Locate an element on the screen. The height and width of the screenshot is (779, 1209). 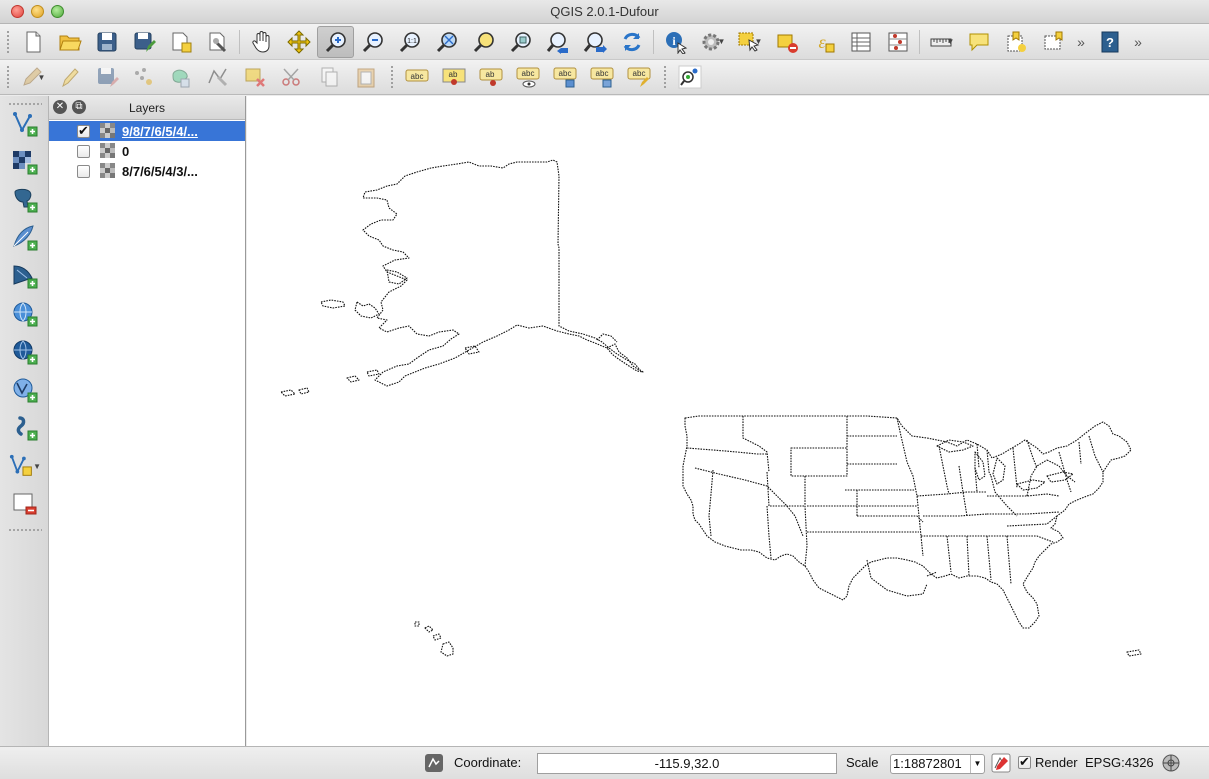
render-checkbox is located at coordinates (1024, 762).